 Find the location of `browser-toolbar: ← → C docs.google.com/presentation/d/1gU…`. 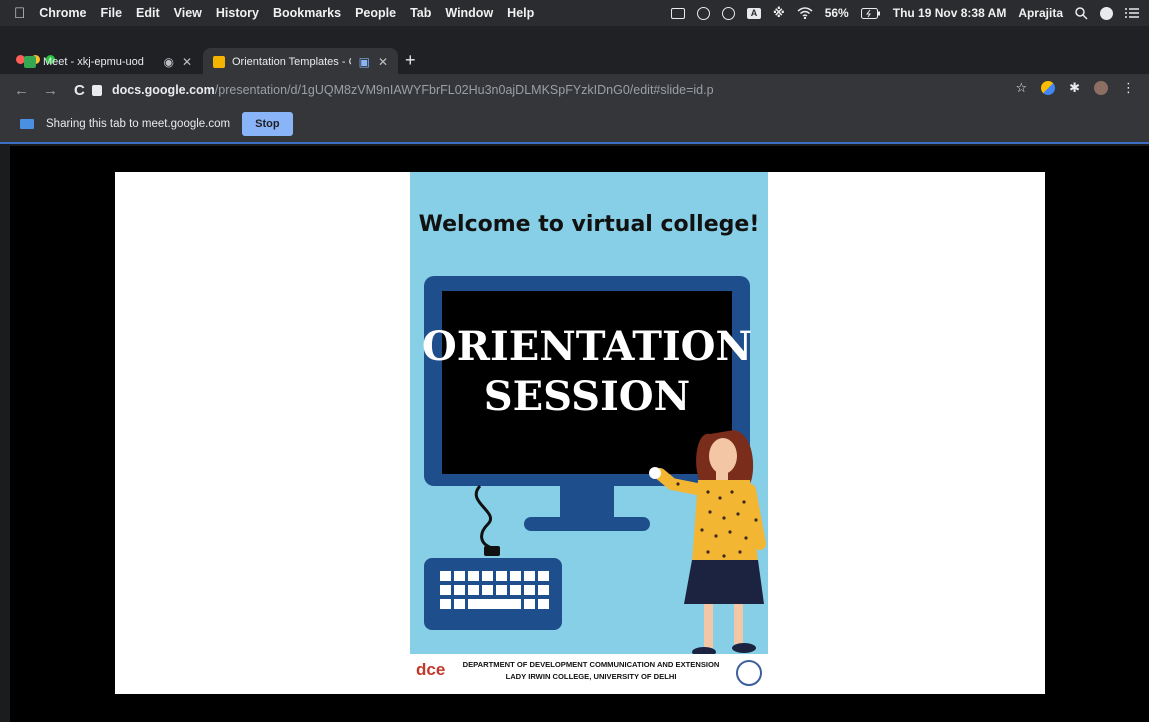

browser-toolbar: ← → C docs.google.com/presentation/d/1gU… is located at coordinates (574, 90).